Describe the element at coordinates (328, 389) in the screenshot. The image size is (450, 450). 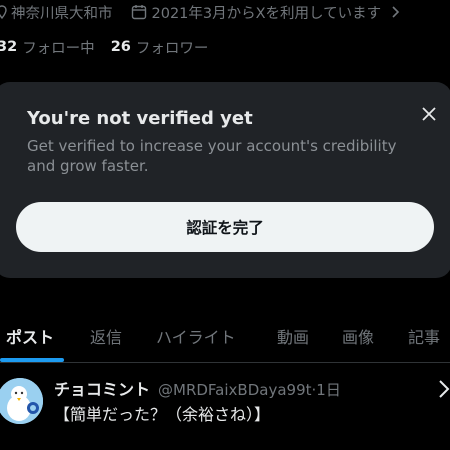
I see `tweet-timestamp: 1日` at that location.